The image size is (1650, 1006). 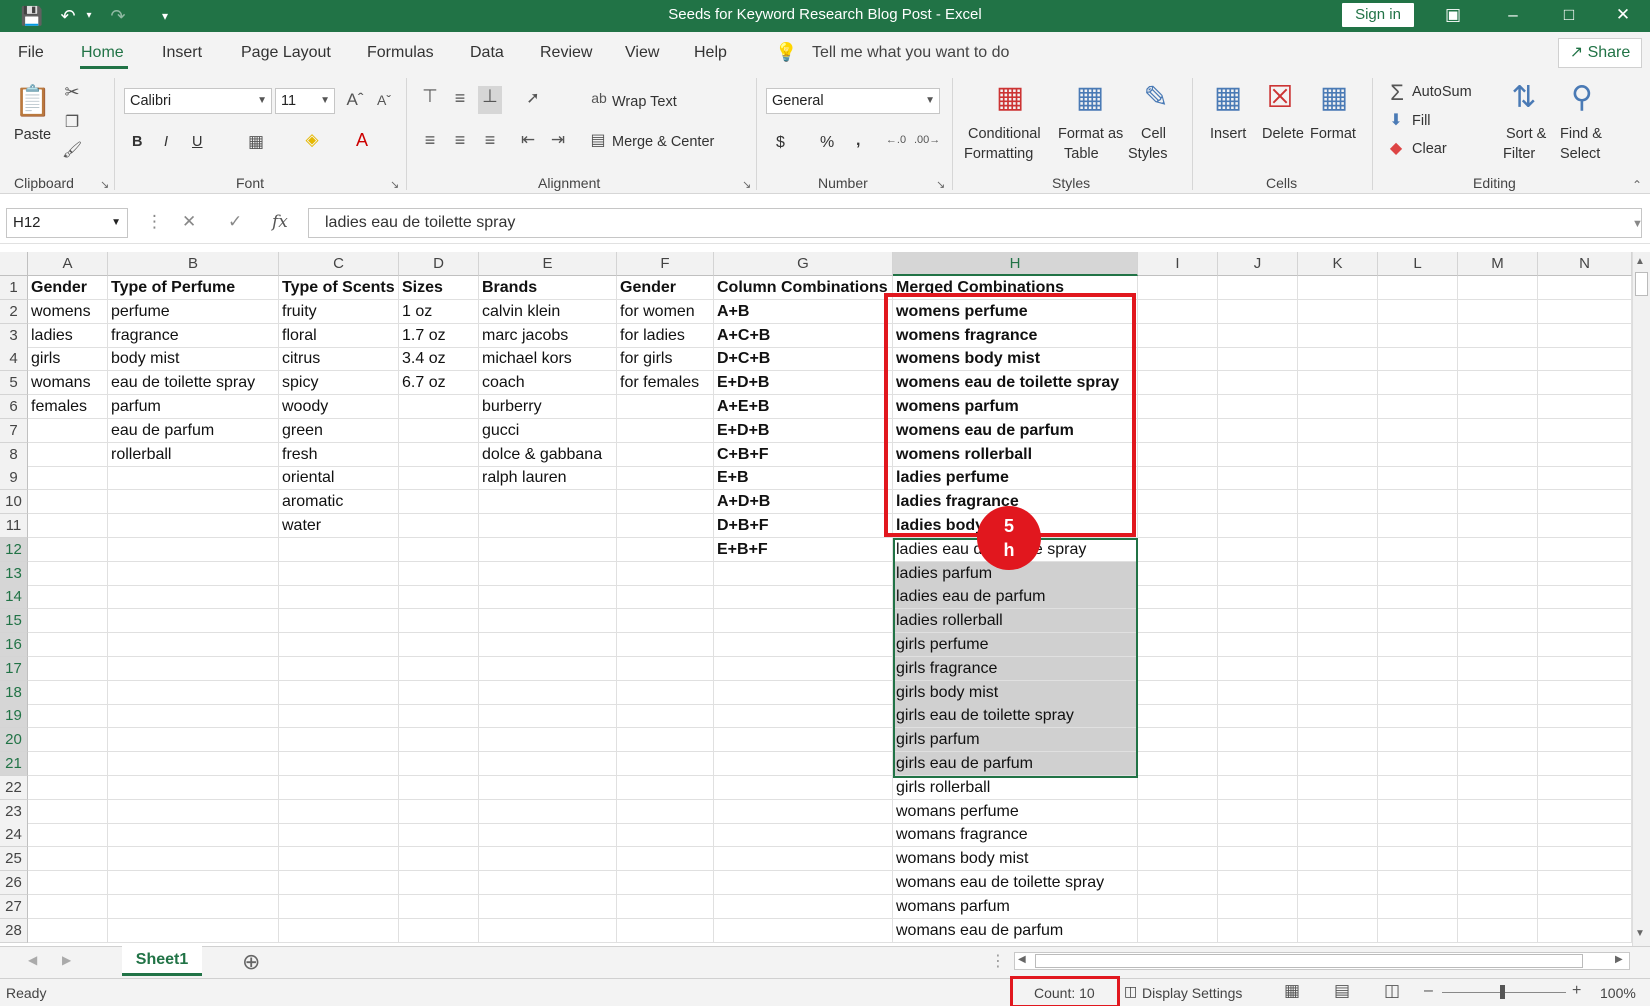 I want to click on cell-i11, so click(x=1178, y=526).